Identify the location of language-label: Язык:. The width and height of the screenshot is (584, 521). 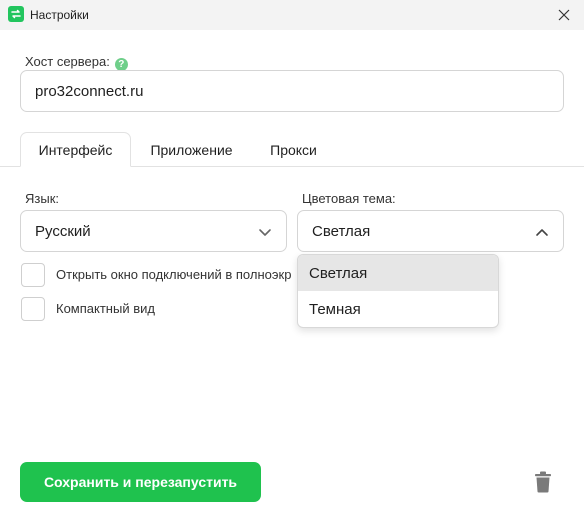
(42, 198).